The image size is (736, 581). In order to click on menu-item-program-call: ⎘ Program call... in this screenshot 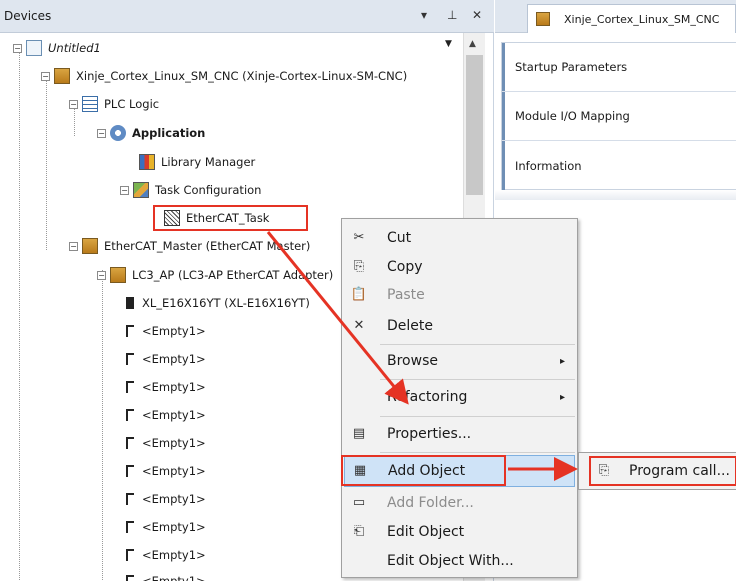, I will do `click(662, 471)`.